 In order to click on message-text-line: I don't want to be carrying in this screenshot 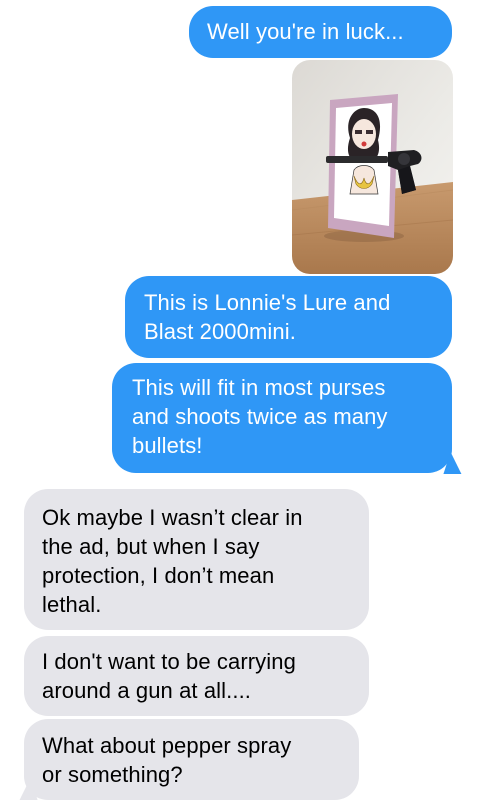, I will do `click(169, 661)`.